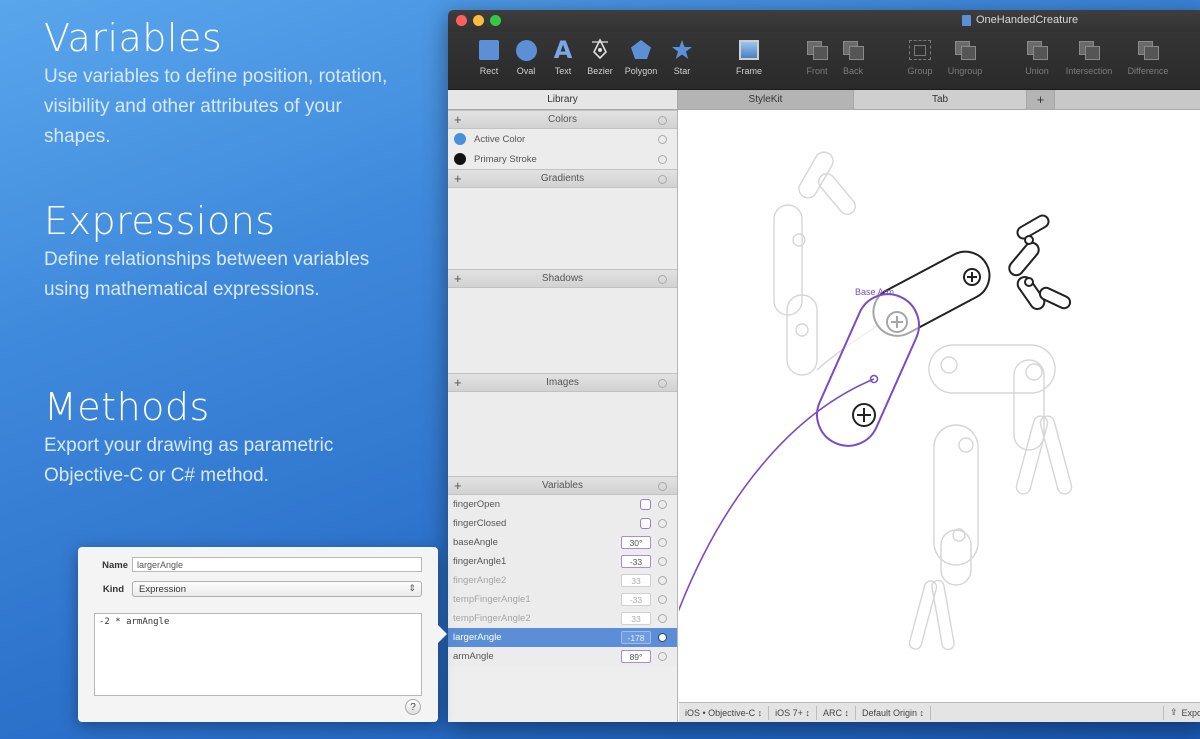  What do you see at coordinates (458, 178) in the screenshot?
I see `add-gradient-button: +` at bounding box center [458, 178].